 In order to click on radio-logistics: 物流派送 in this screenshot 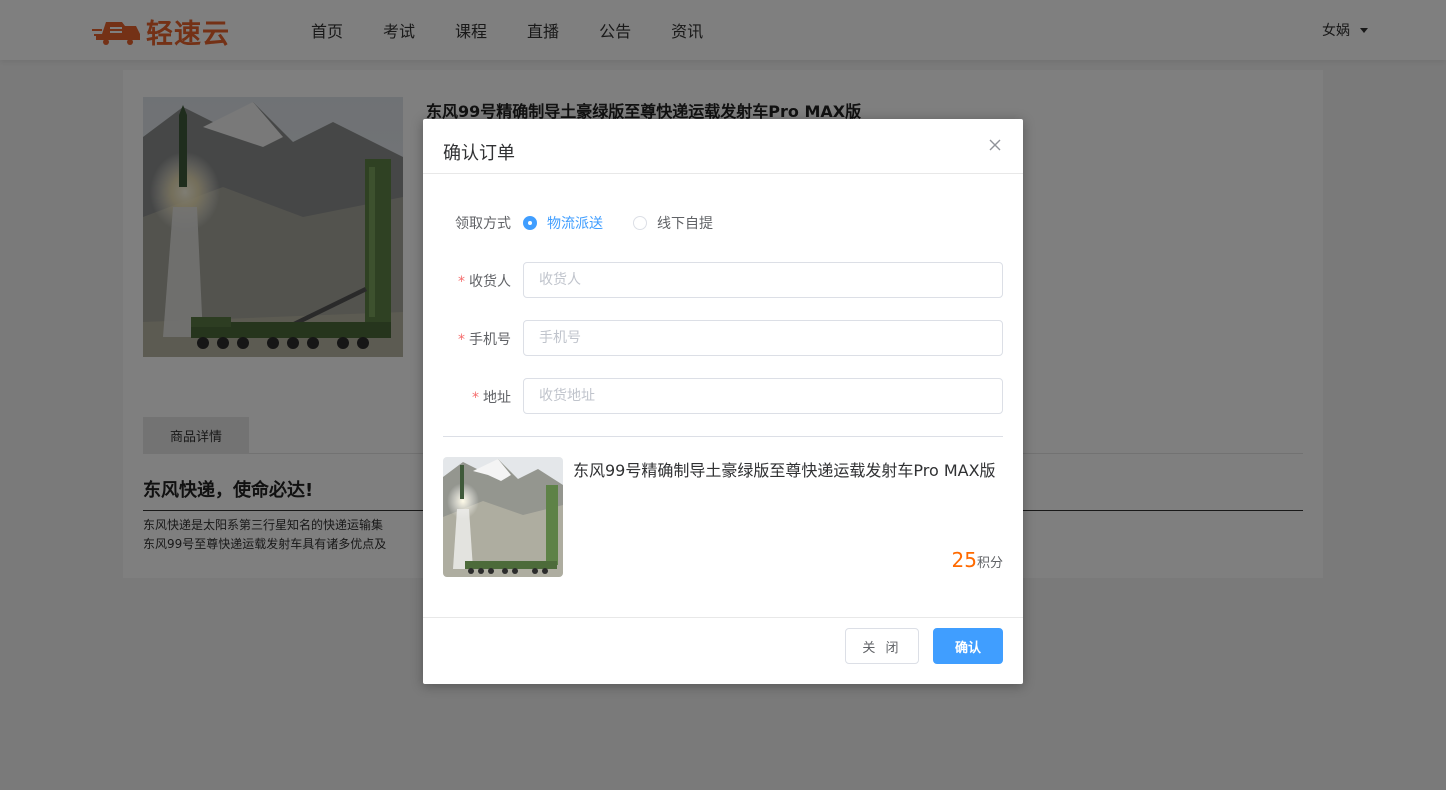, I will do `click(563, 223)`.